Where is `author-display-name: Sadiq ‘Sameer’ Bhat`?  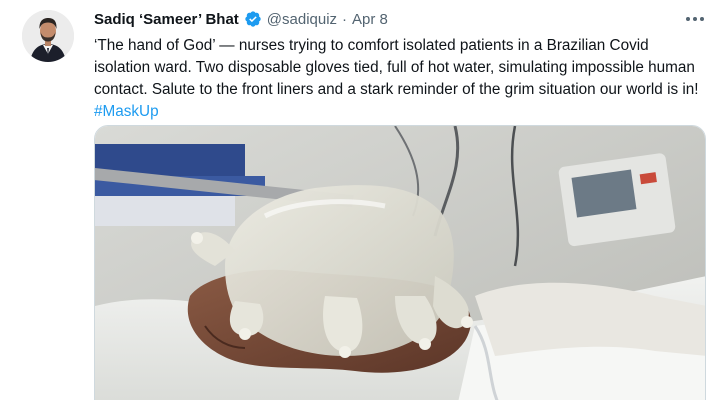
author-display-name: Sadiq ‘Sameer’ Bhat is located at coordinates (166, 19).